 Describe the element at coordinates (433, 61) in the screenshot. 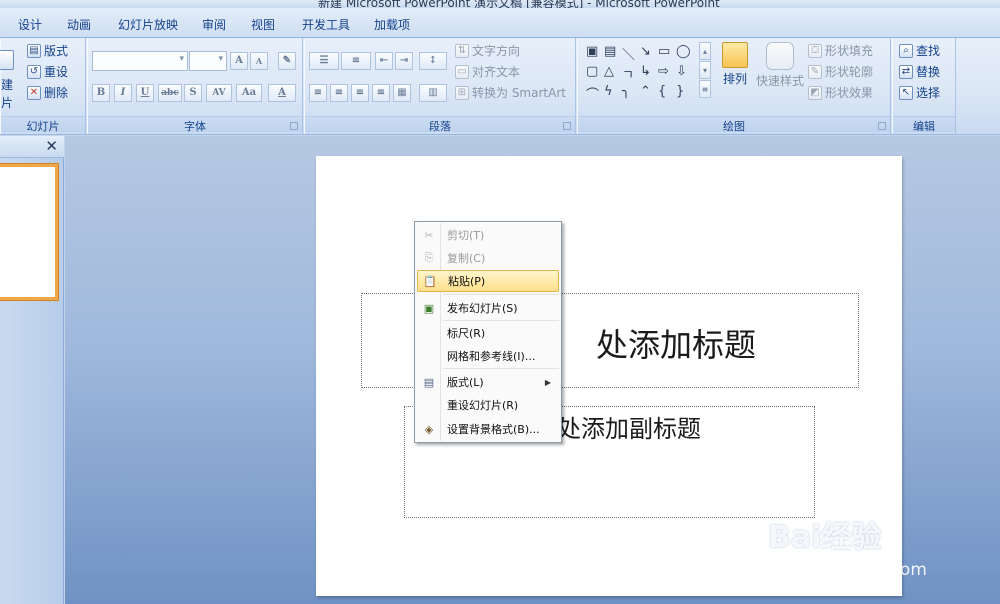

I see `line-spacing-button: ↕` at that location.